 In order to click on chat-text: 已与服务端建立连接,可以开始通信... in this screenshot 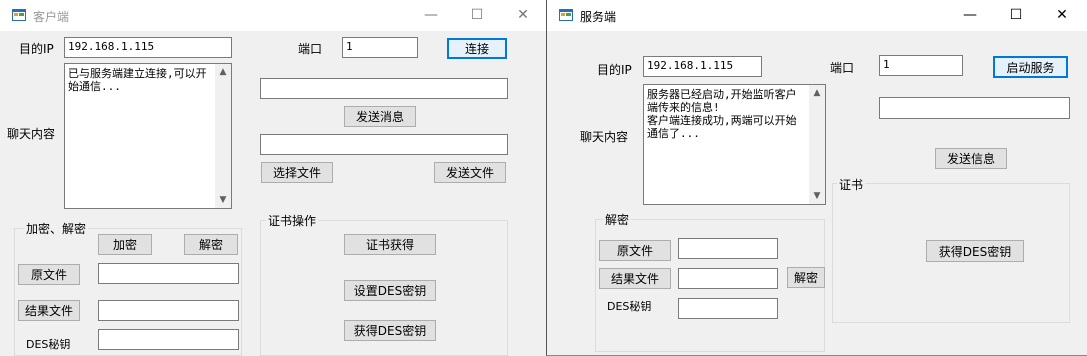, I will do `click(137, 80)`.